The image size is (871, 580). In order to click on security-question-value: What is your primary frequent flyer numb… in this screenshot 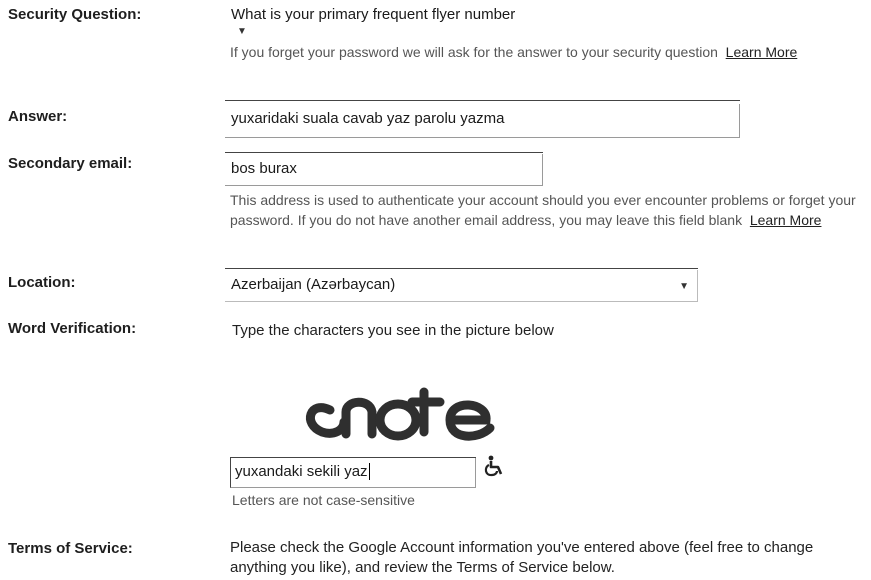, I will do `click(373, 14)`.